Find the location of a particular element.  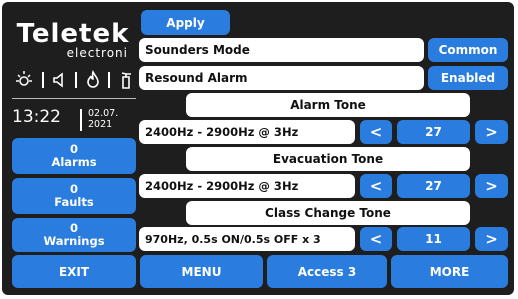

clock-date-day: 02.07. is located at coordinates (103, 113).